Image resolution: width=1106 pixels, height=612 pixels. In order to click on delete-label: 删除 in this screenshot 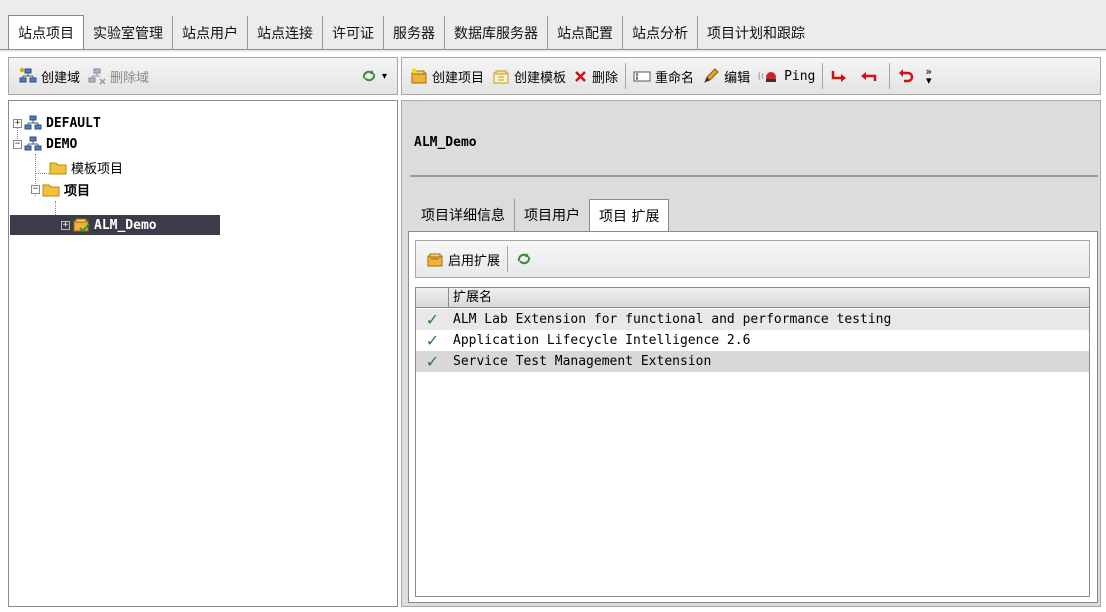, I will do `click(605, 78)`.